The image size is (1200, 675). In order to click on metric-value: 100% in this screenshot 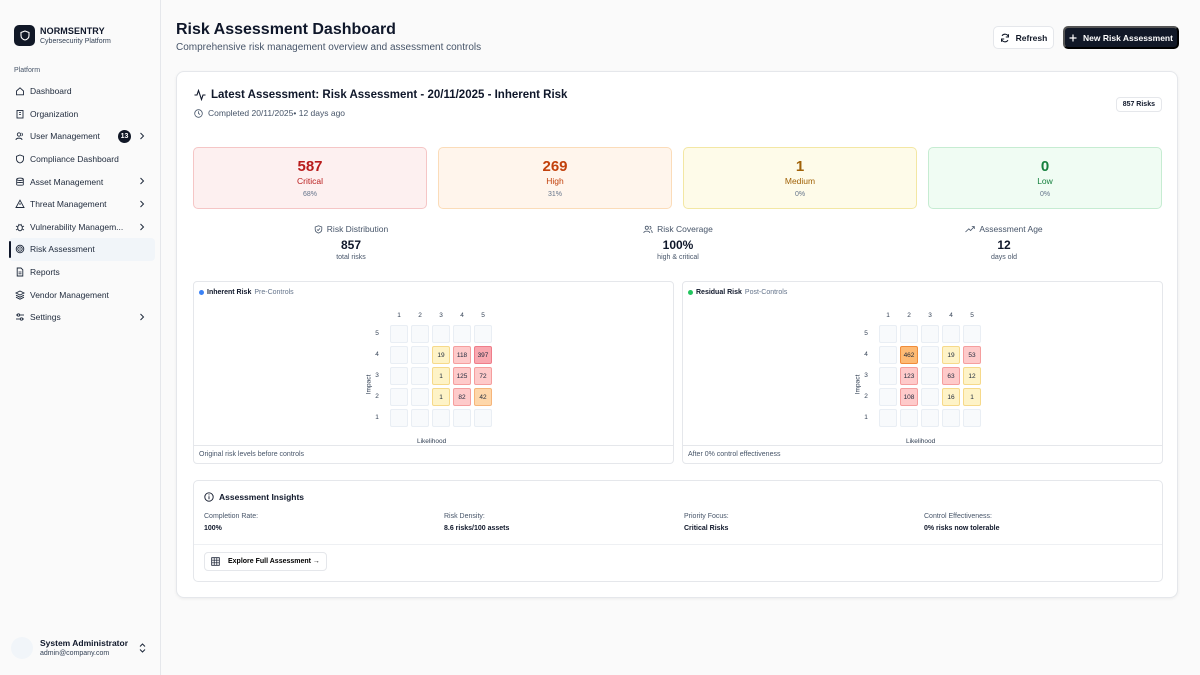, I will do `click(678, 245)`.